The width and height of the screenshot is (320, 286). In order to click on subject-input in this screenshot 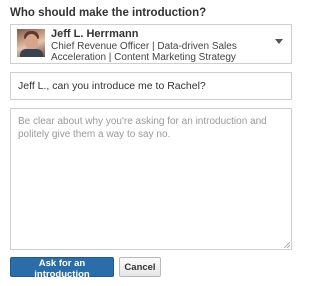, I will do `click(151, 86)`.